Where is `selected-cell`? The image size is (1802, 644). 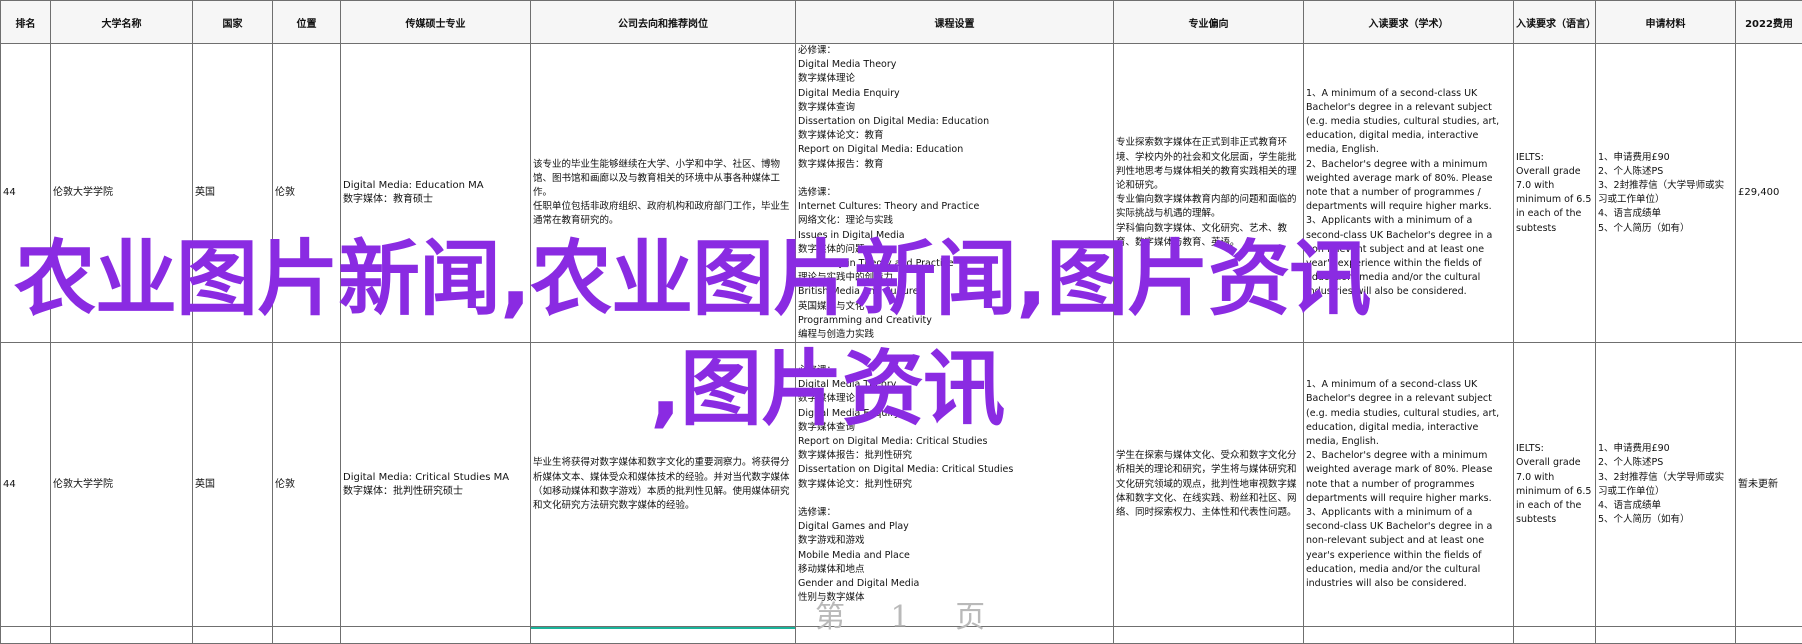
selected-cell is located at coordinates (663, 635).